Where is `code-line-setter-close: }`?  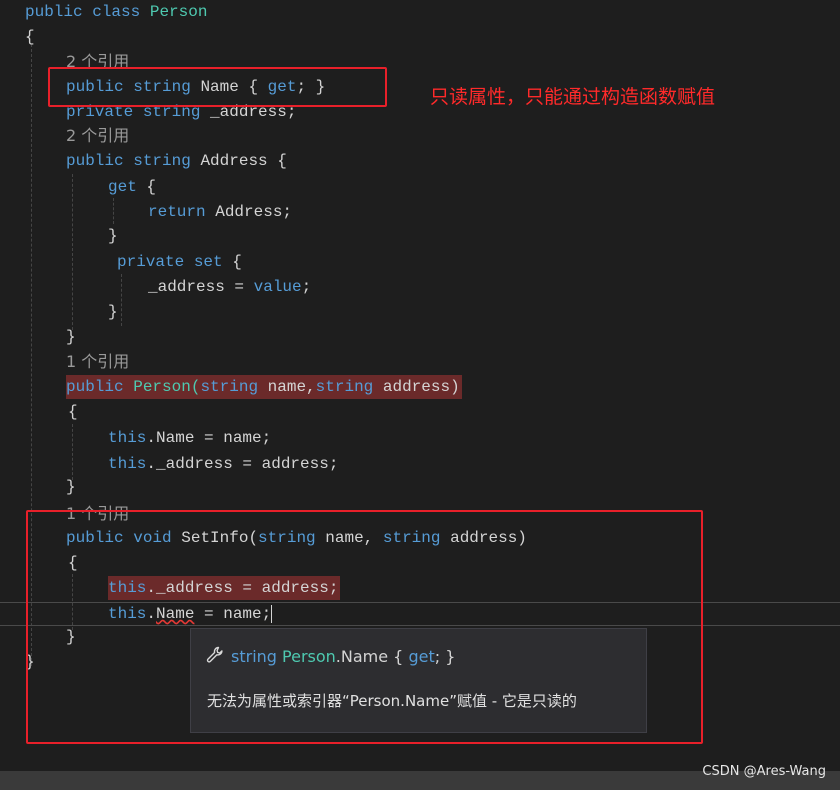
code-line-setter-close: } is located at coordinates (113, 312).